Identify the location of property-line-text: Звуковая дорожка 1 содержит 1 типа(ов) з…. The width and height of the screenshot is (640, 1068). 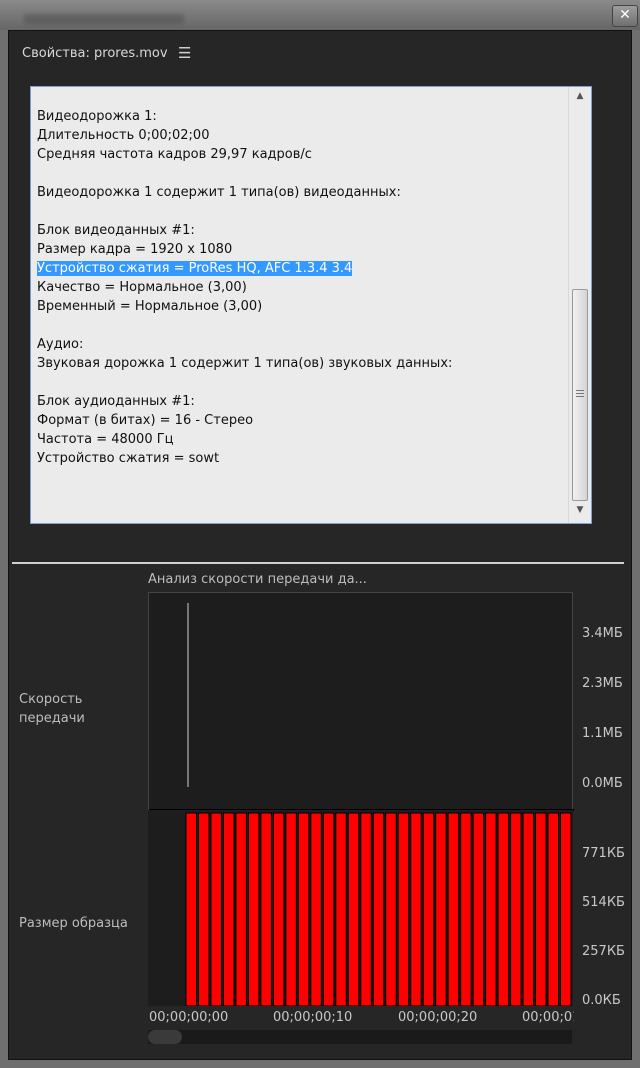
(245, 363).